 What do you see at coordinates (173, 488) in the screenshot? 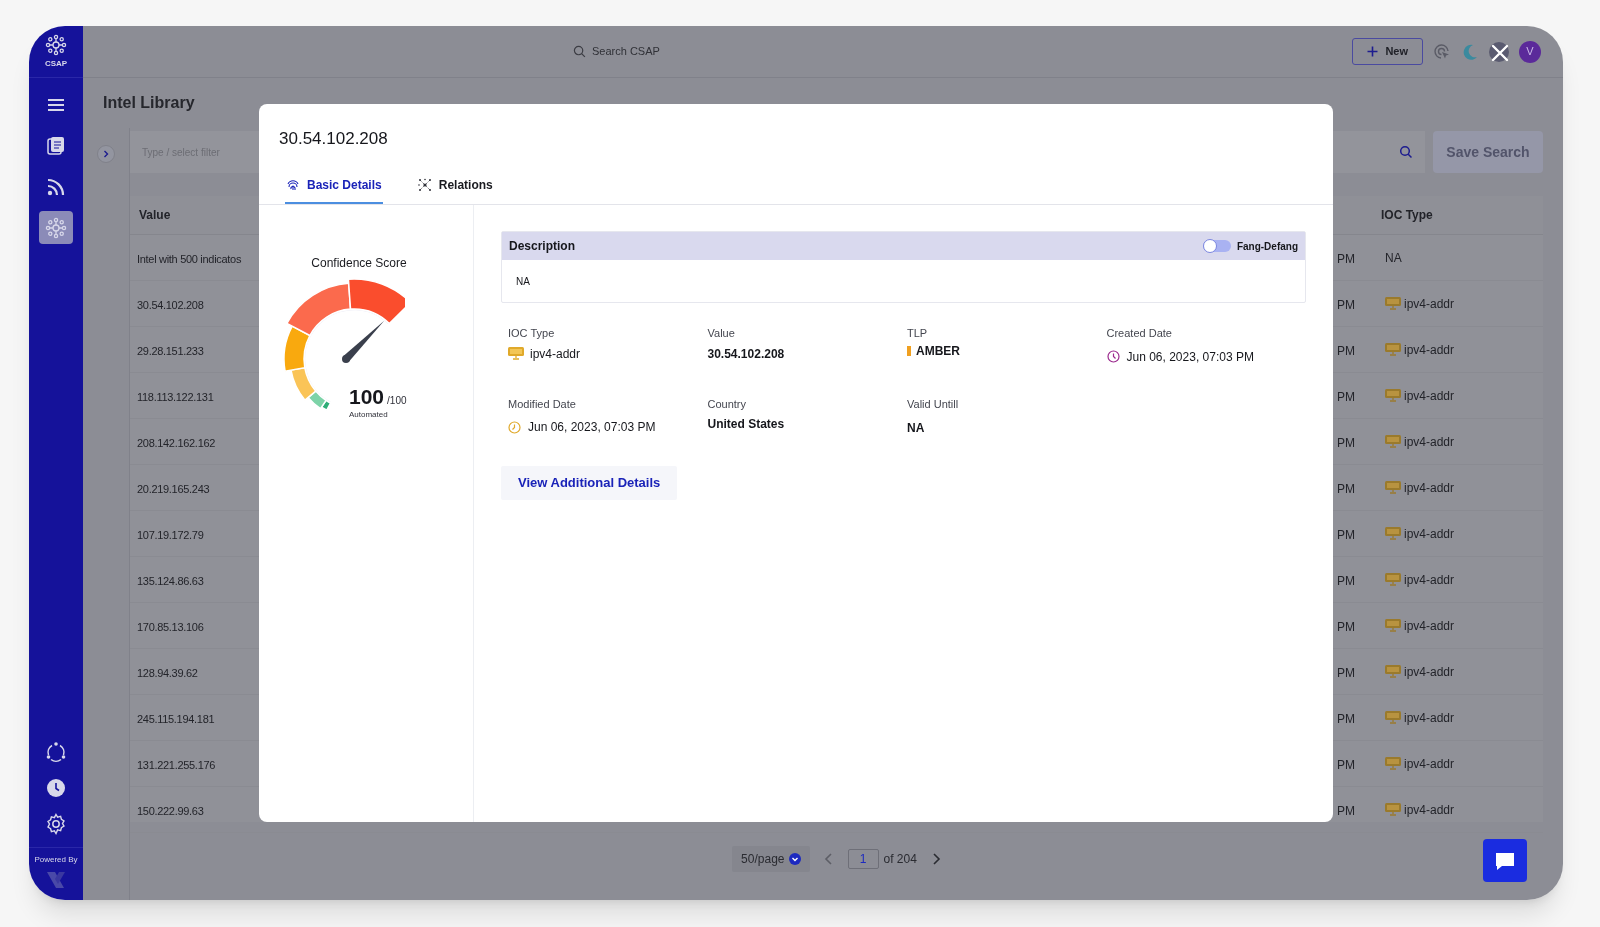
I see `table-cell: 20.219.165.243` at bounding box center [173, 488].